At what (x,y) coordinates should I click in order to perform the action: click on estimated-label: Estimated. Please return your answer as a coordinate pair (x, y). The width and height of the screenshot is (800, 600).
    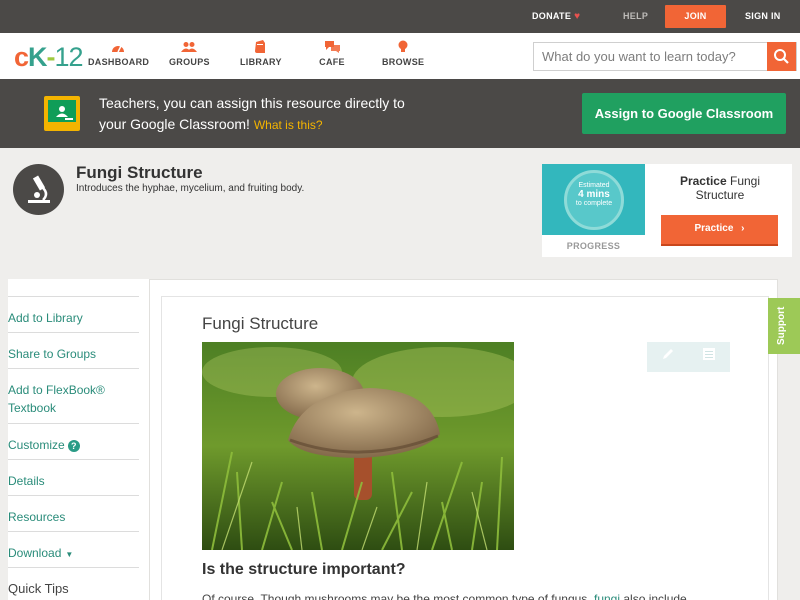
    Looking at the image, I should click on (594, 185).